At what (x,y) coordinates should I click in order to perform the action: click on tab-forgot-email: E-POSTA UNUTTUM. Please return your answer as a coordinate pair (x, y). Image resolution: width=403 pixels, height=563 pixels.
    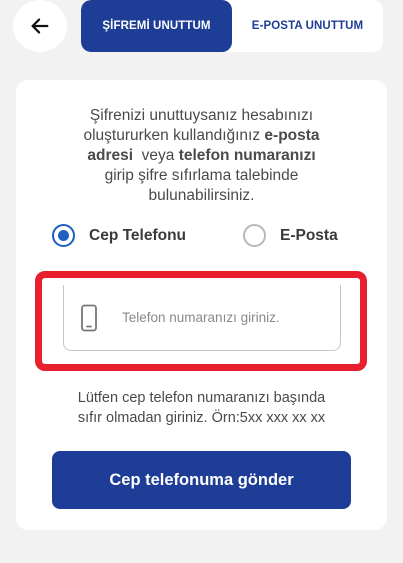
    Looking at the image, I should click on (307, 26).